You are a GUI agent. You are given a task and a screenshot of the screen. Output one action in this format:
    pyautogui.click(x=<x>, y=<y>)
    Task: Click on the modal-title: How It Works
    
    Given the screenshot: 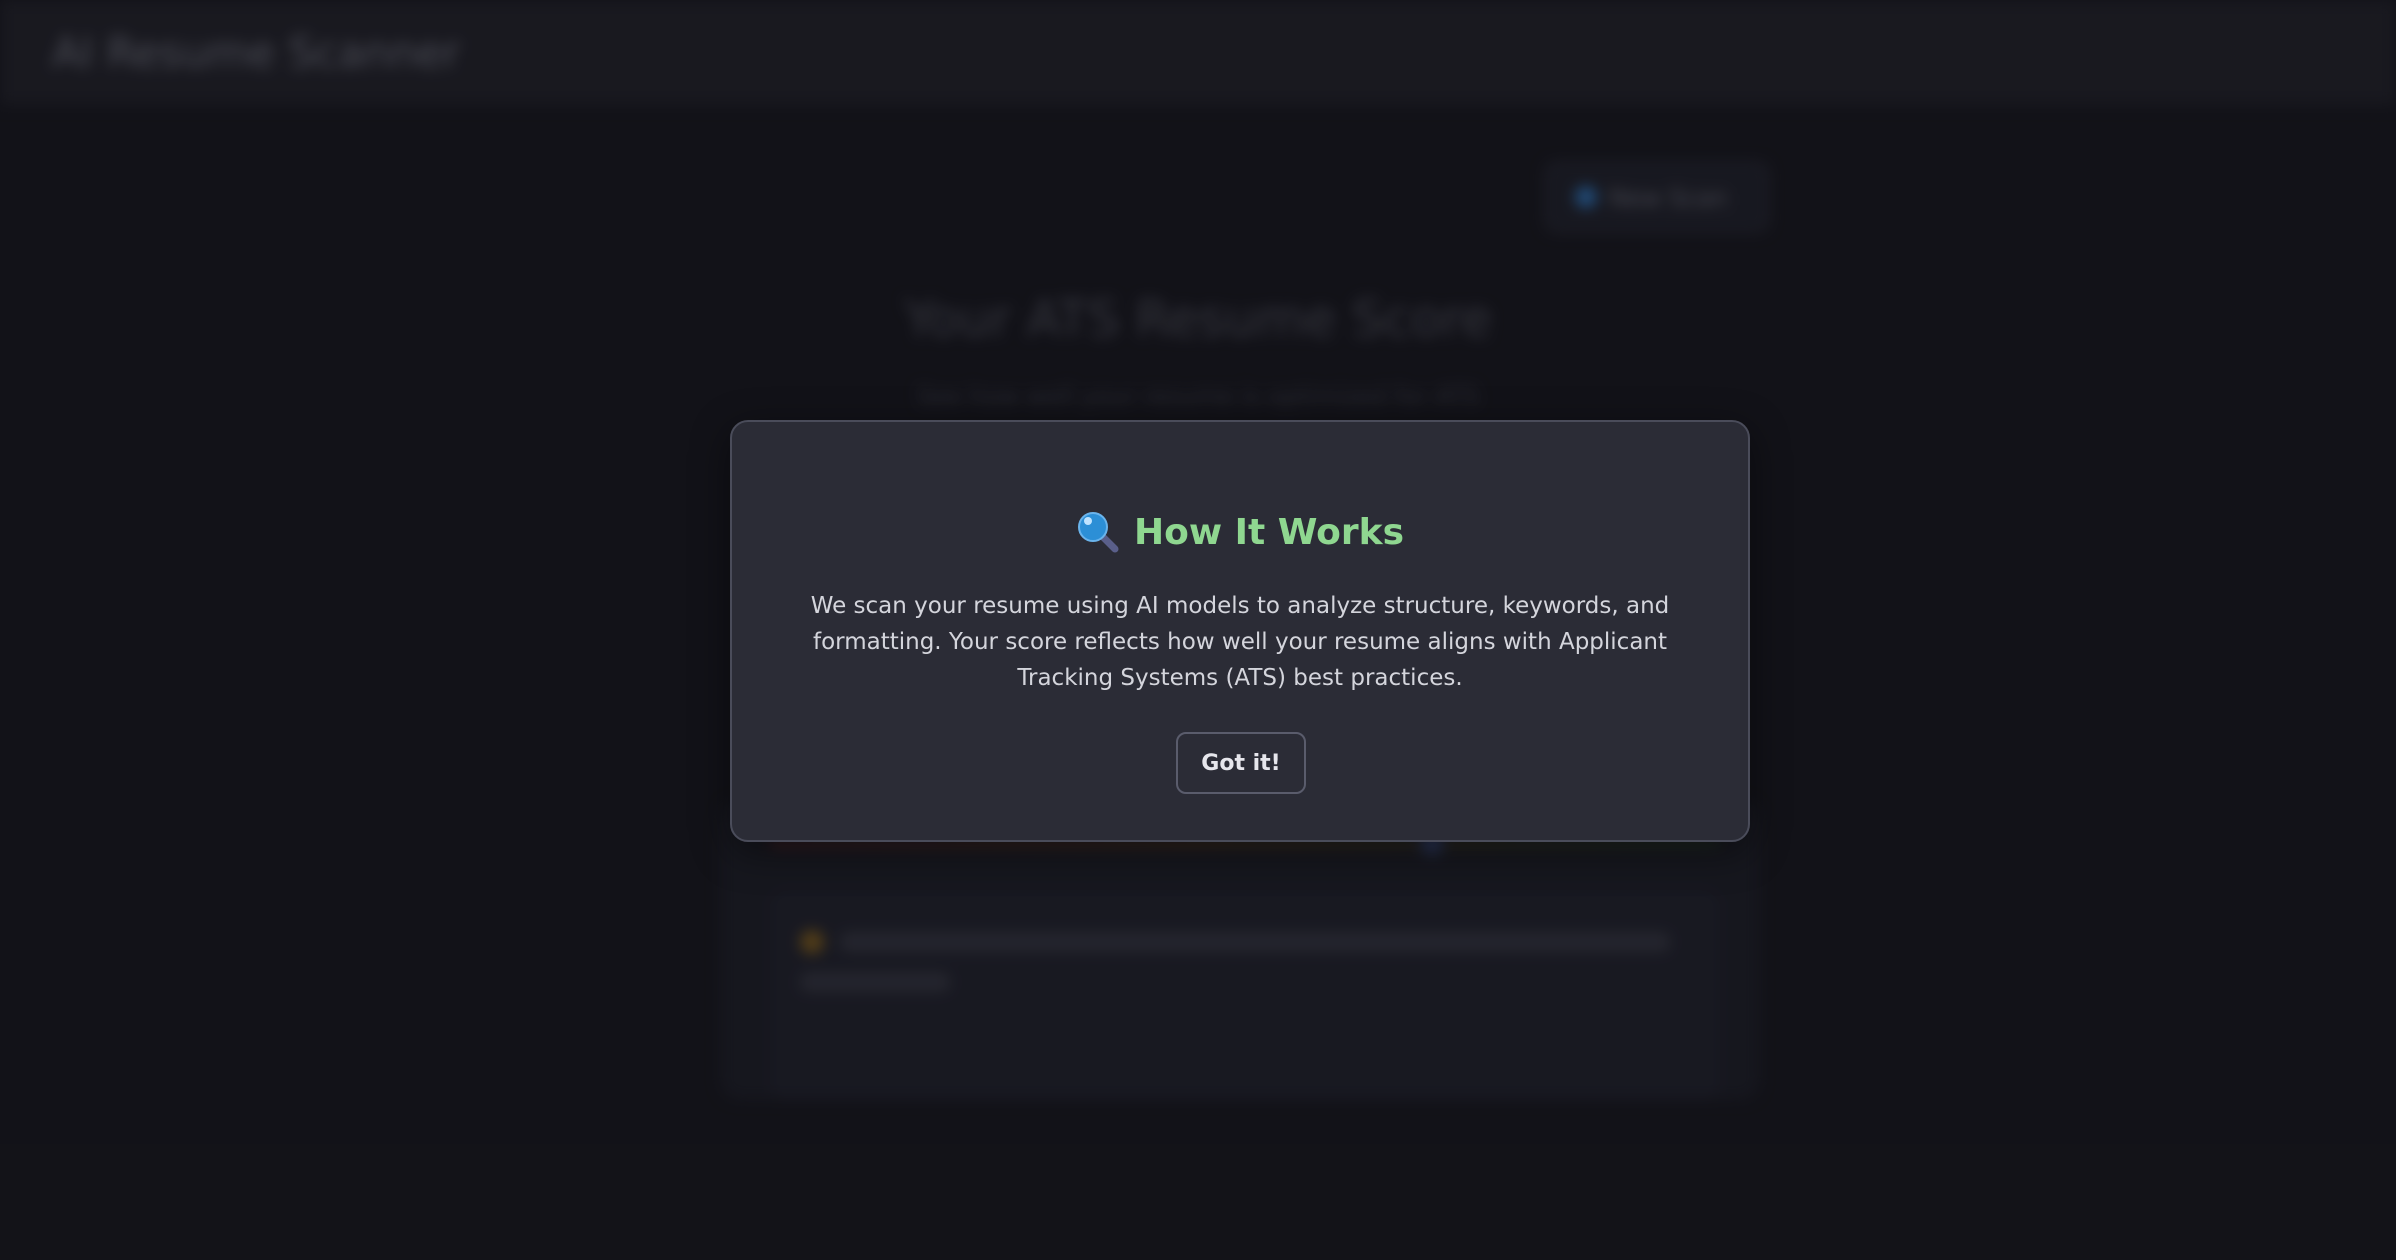 What is the action you would take?
    pyautogui.click(x=1240, y=532)
    